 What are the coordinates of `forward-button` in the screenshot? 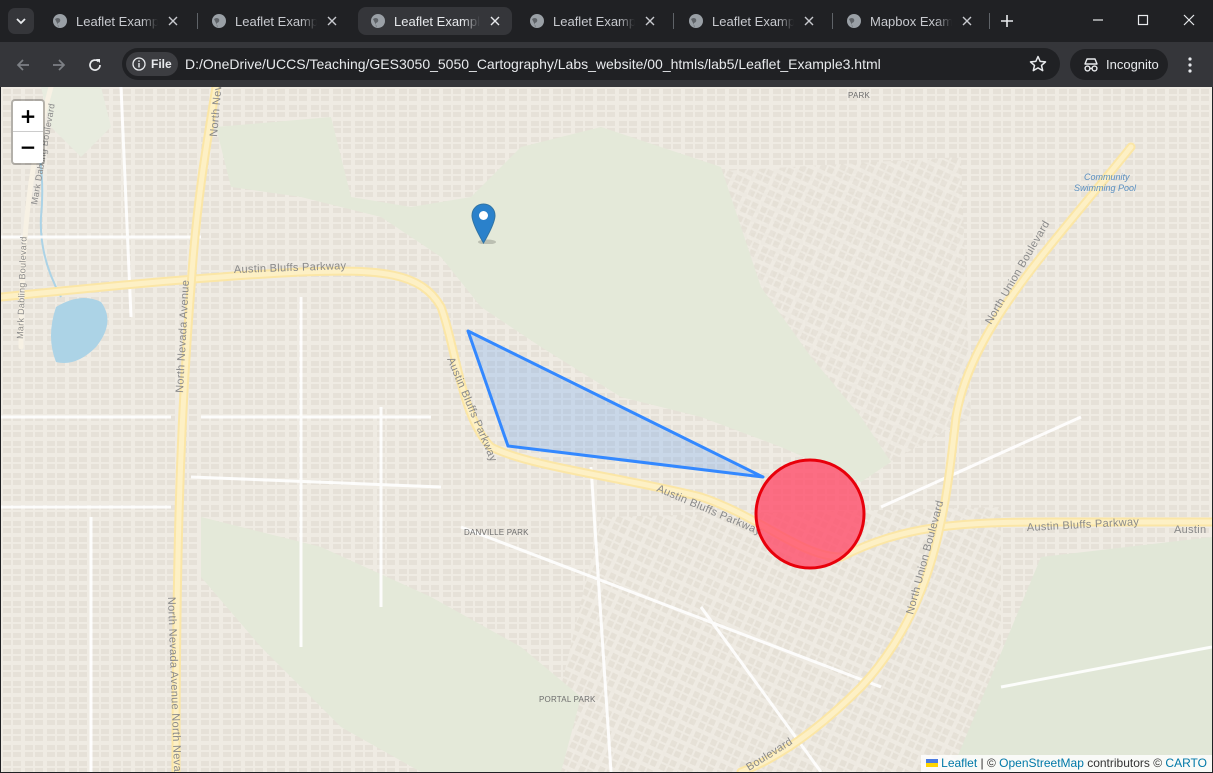 It's located at (59, 65).